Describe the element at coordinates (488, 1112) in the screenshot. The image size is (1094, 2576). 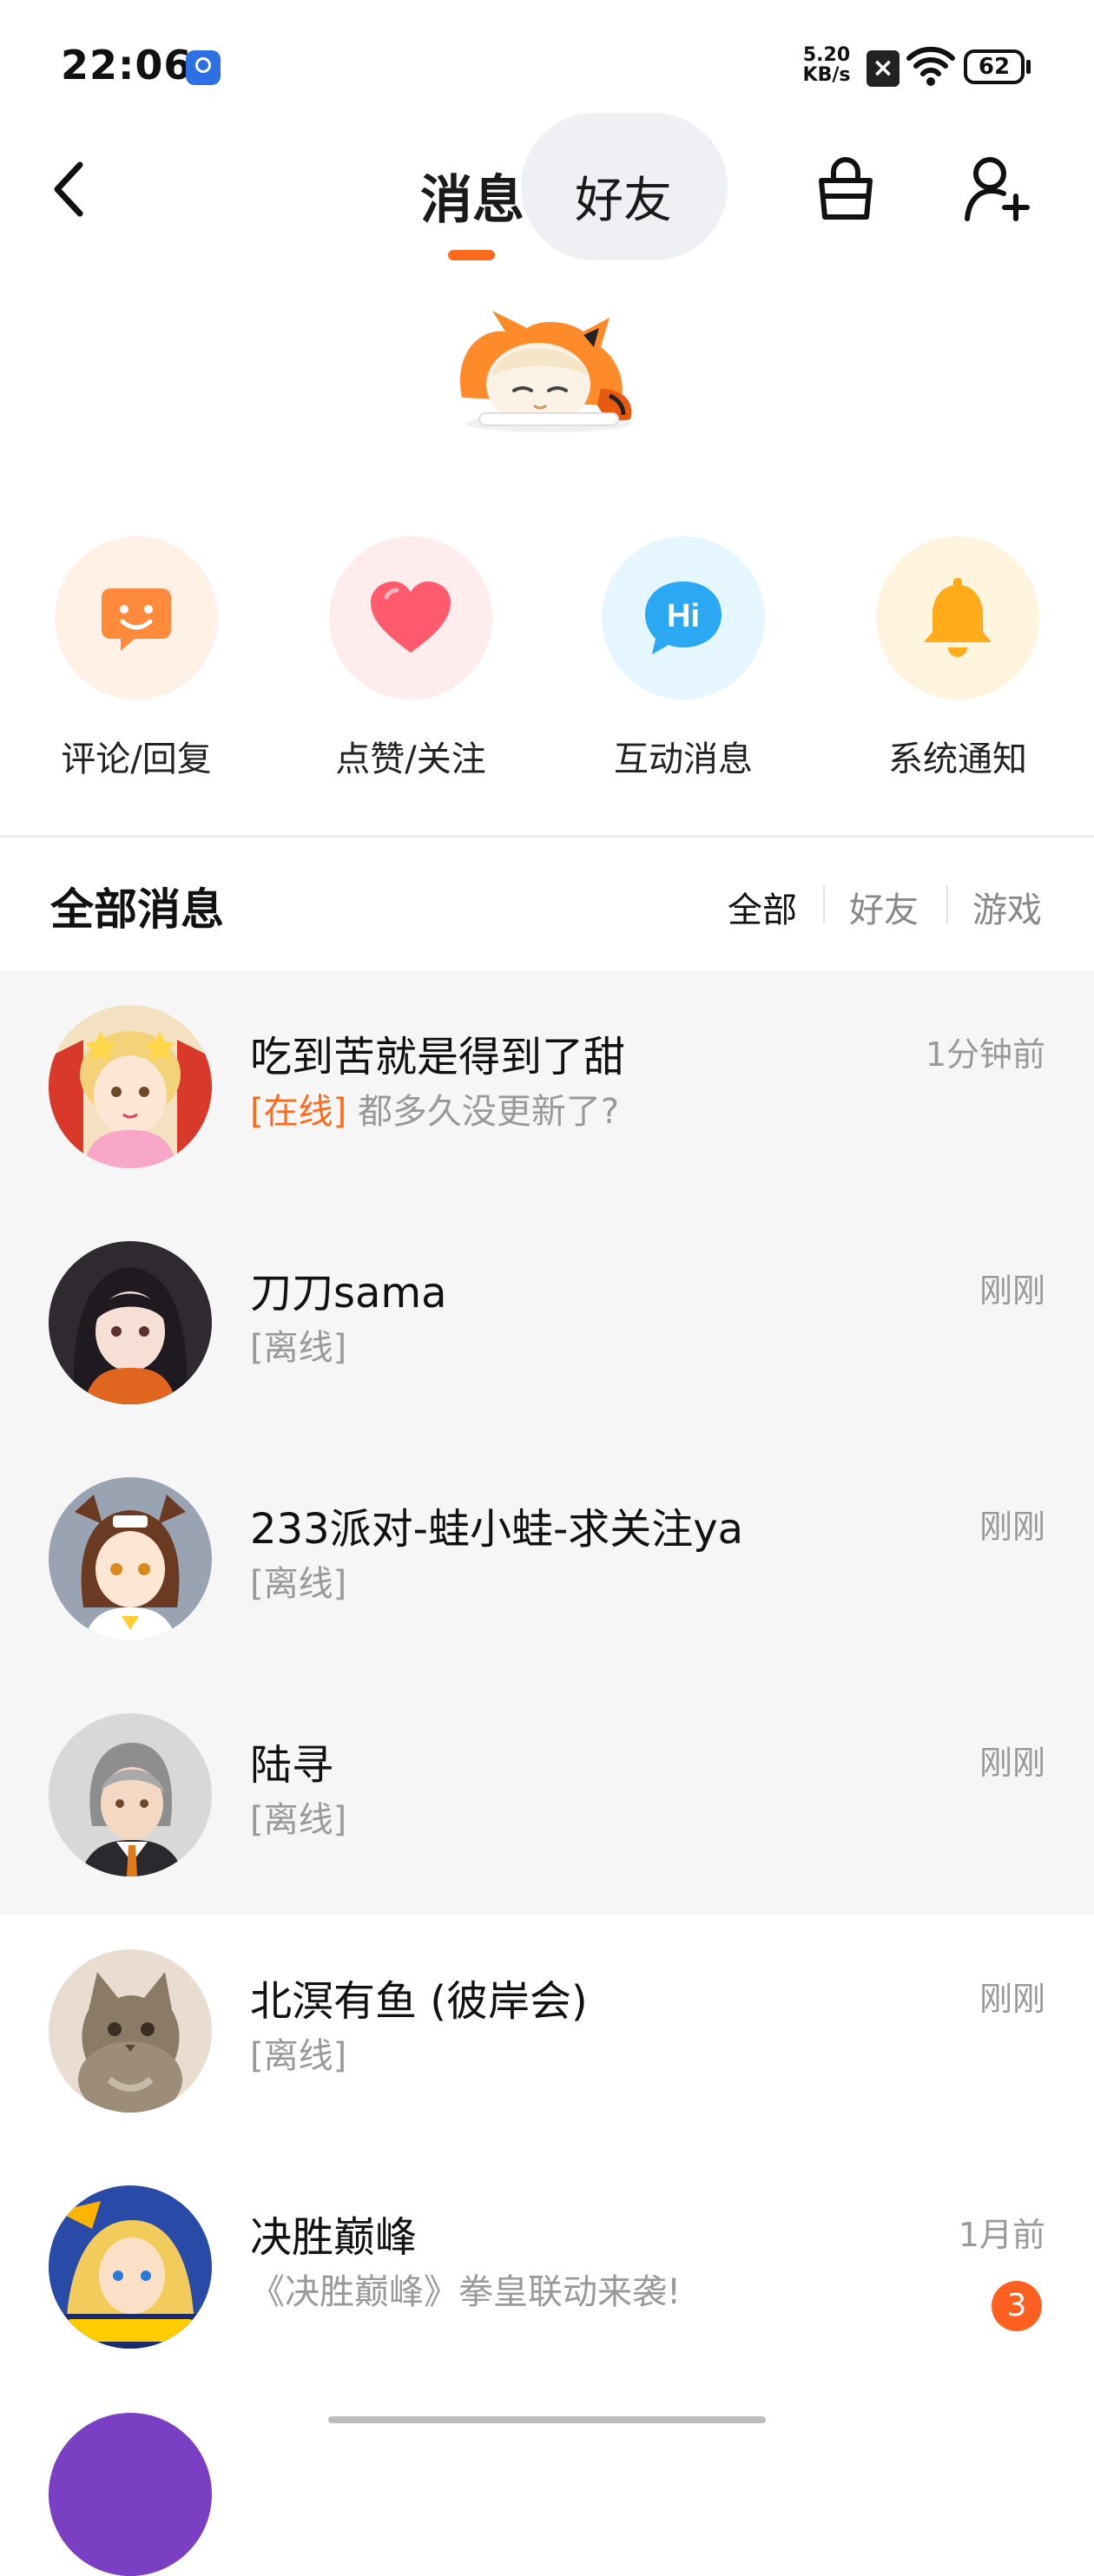
I see `message-preview: 都多久没更新了?` at that location.